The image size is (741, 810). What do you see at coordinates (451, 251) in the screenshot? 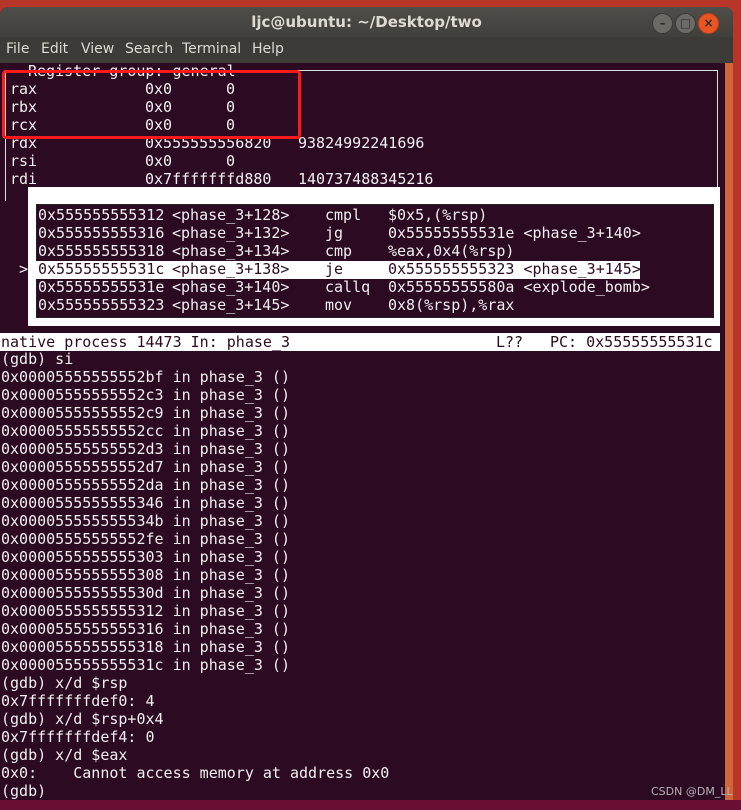
I see `instruction-operands: %eax,0x4(%rsp)` at bounding box center [451, 251].